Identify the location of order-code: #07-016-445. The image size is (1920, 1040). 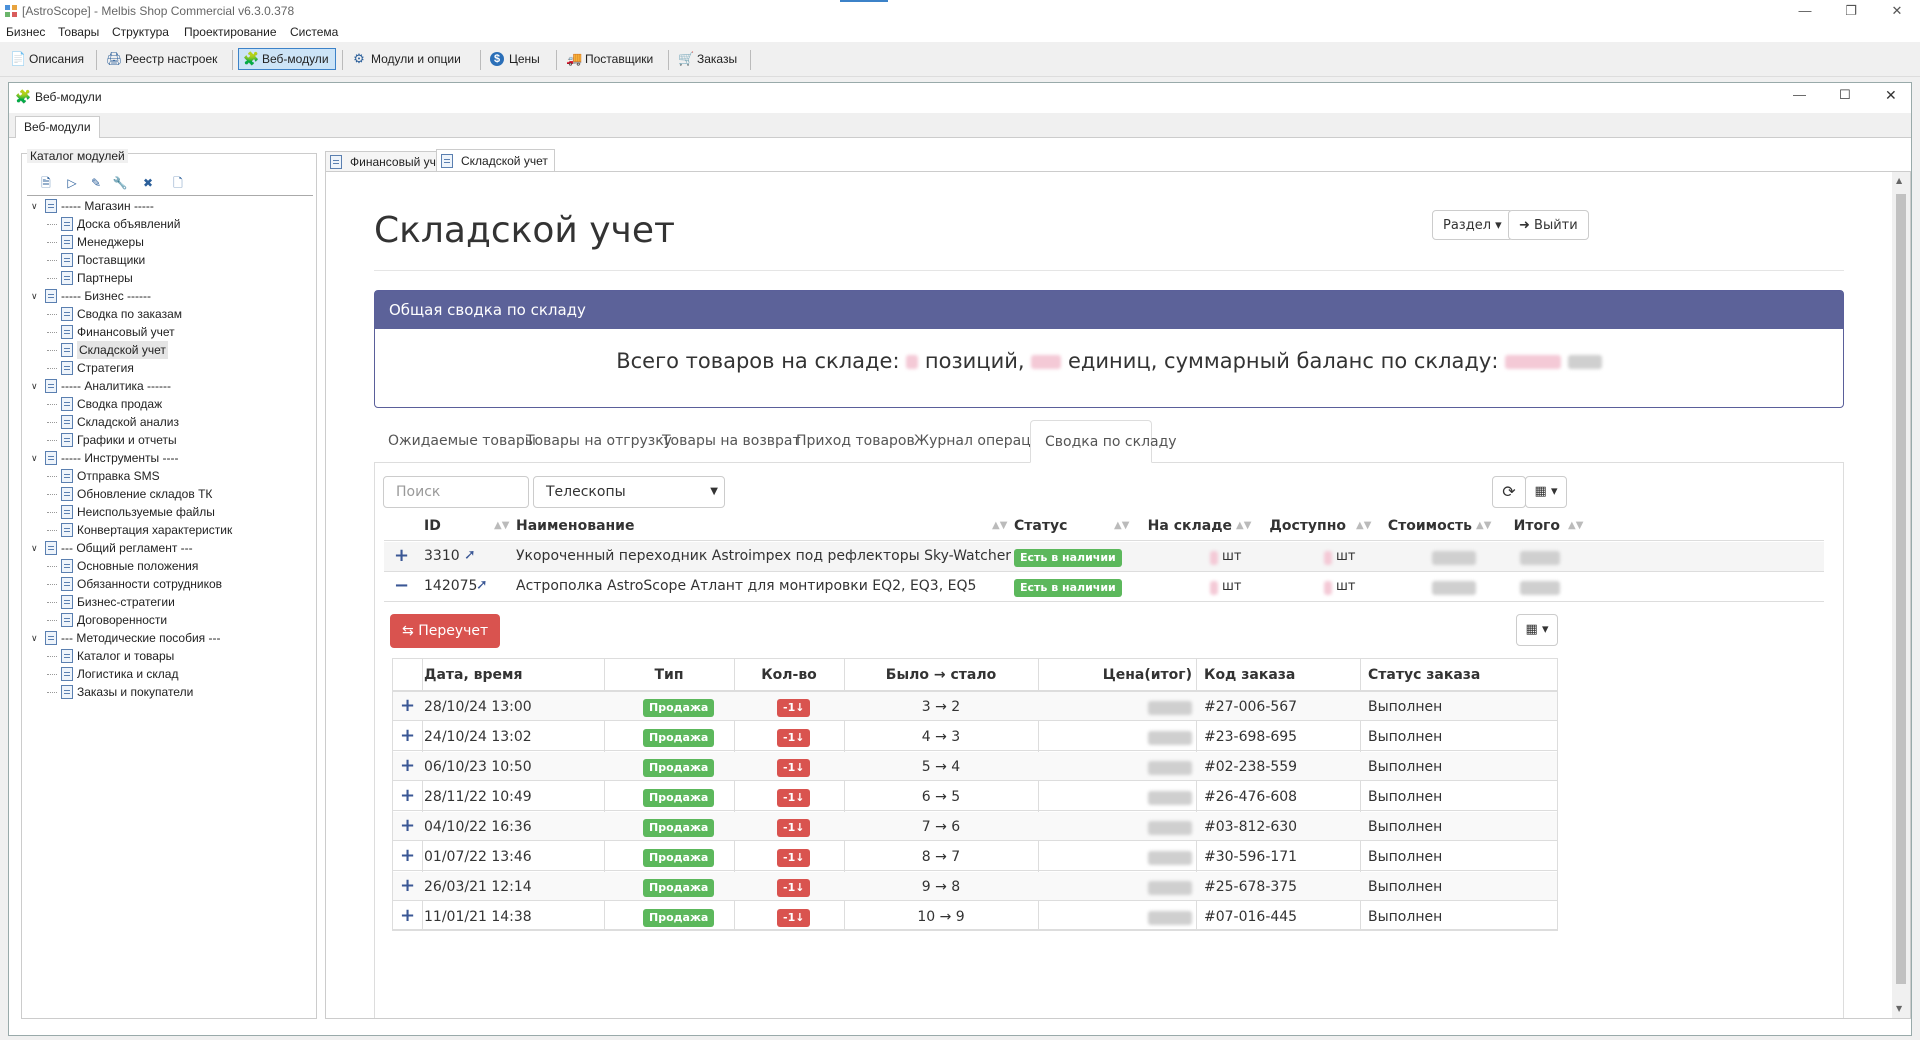
(1250, 917).